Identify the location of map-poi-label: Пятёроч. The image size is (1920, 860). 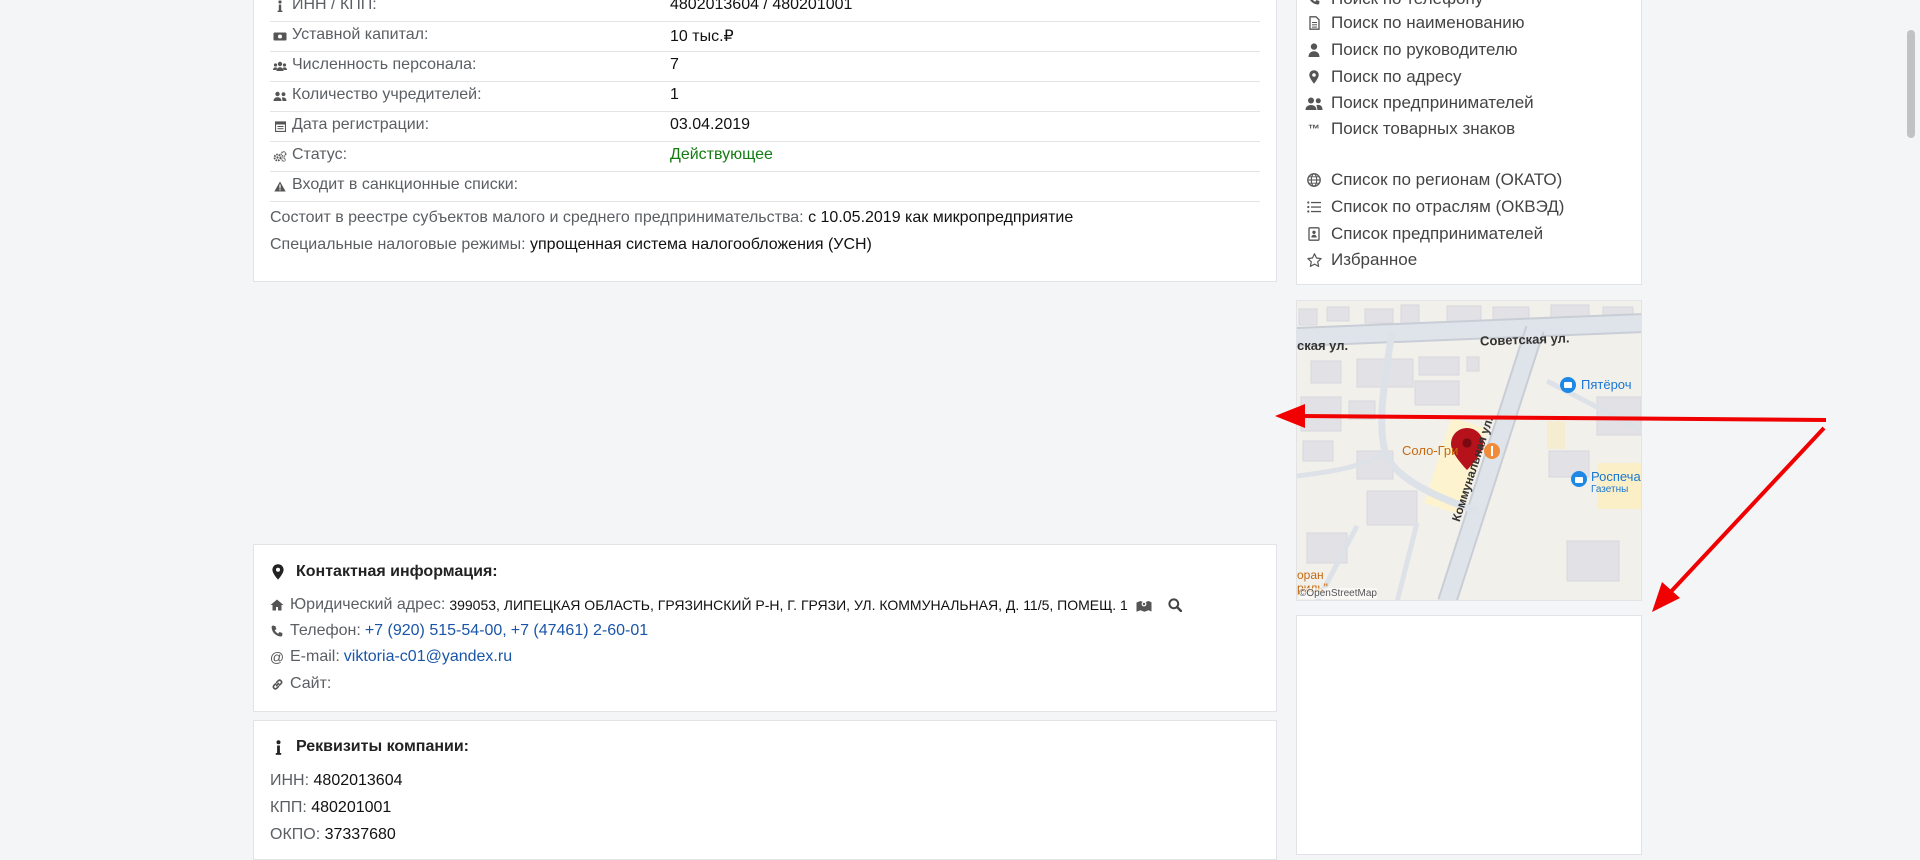
(1606, 384).